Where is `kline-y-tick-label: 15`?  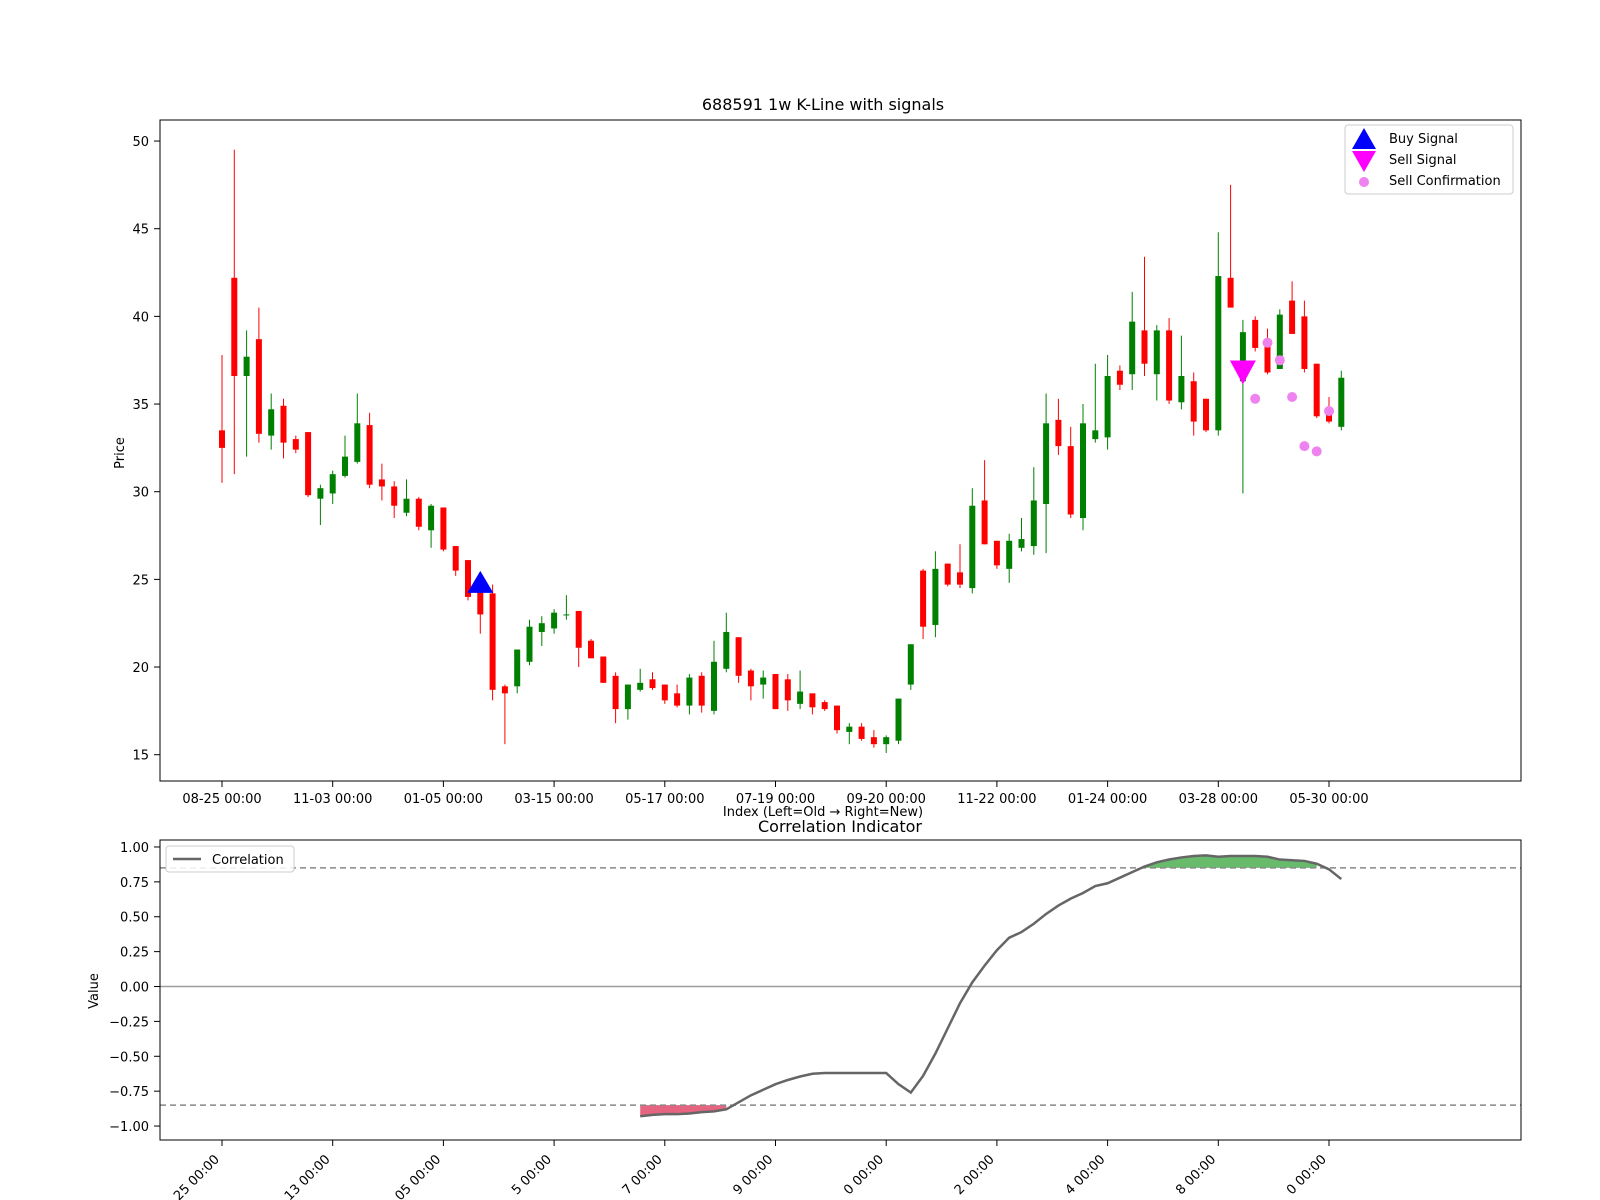 kline-y-tick-label: 15 is located at coordinates (140, 756).